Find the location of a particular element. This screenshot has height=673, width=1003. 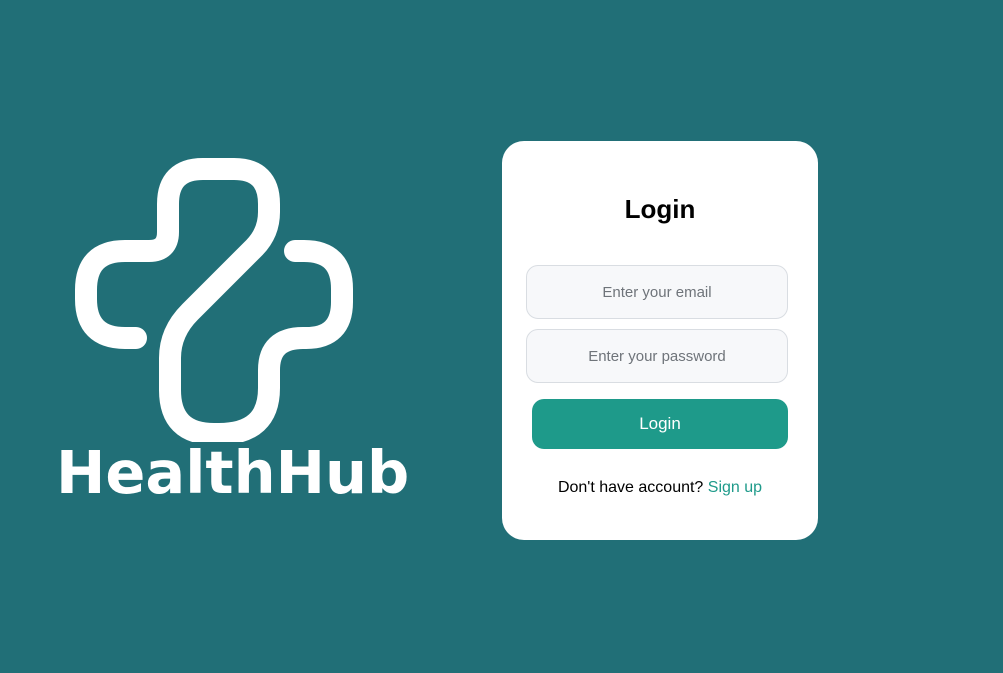

medical-cross-logo-icon is located at coordinates (216, 300).